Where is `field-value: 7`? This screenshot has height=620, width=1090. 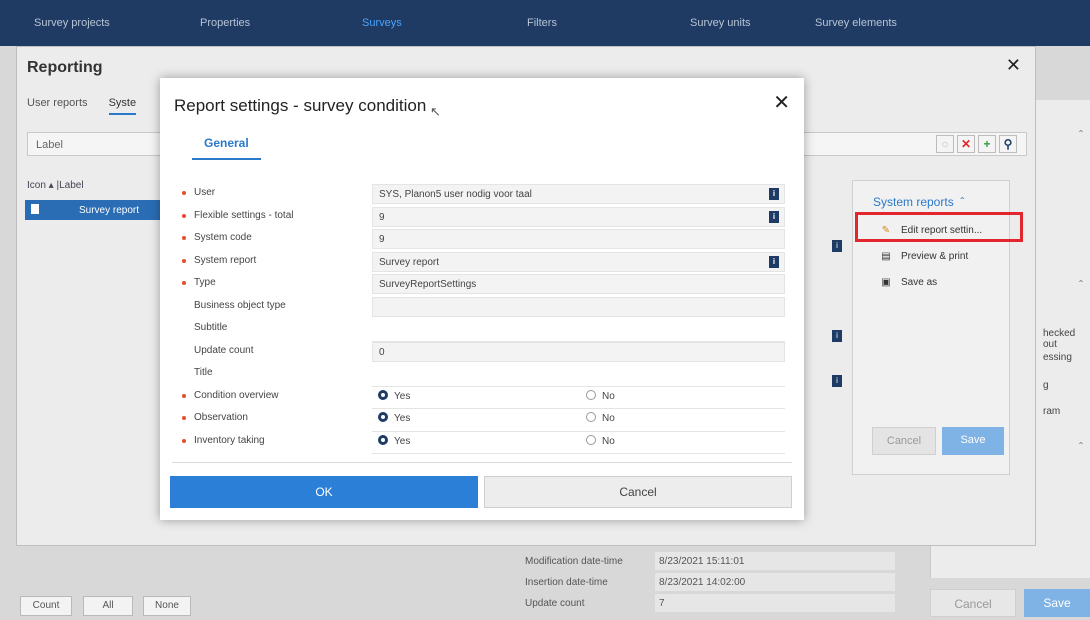 field-value: 7 is located at coordinates (775, 603).